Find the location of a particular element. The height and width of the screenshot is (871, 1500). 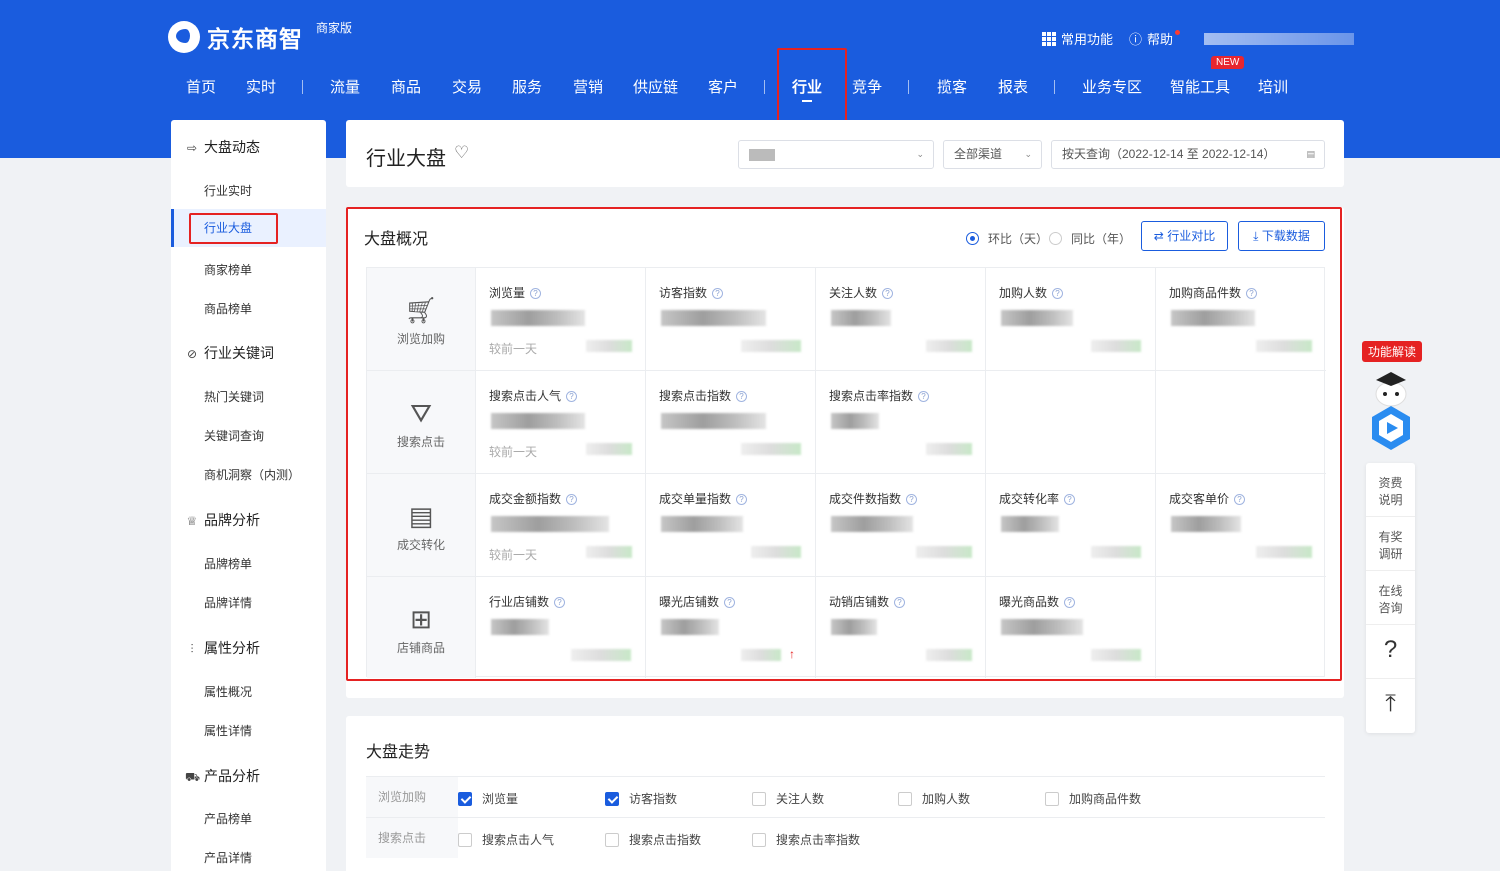

sidebar-group-dashboard: ⇨ 大盘动态 is located at coordinates (248, 147).